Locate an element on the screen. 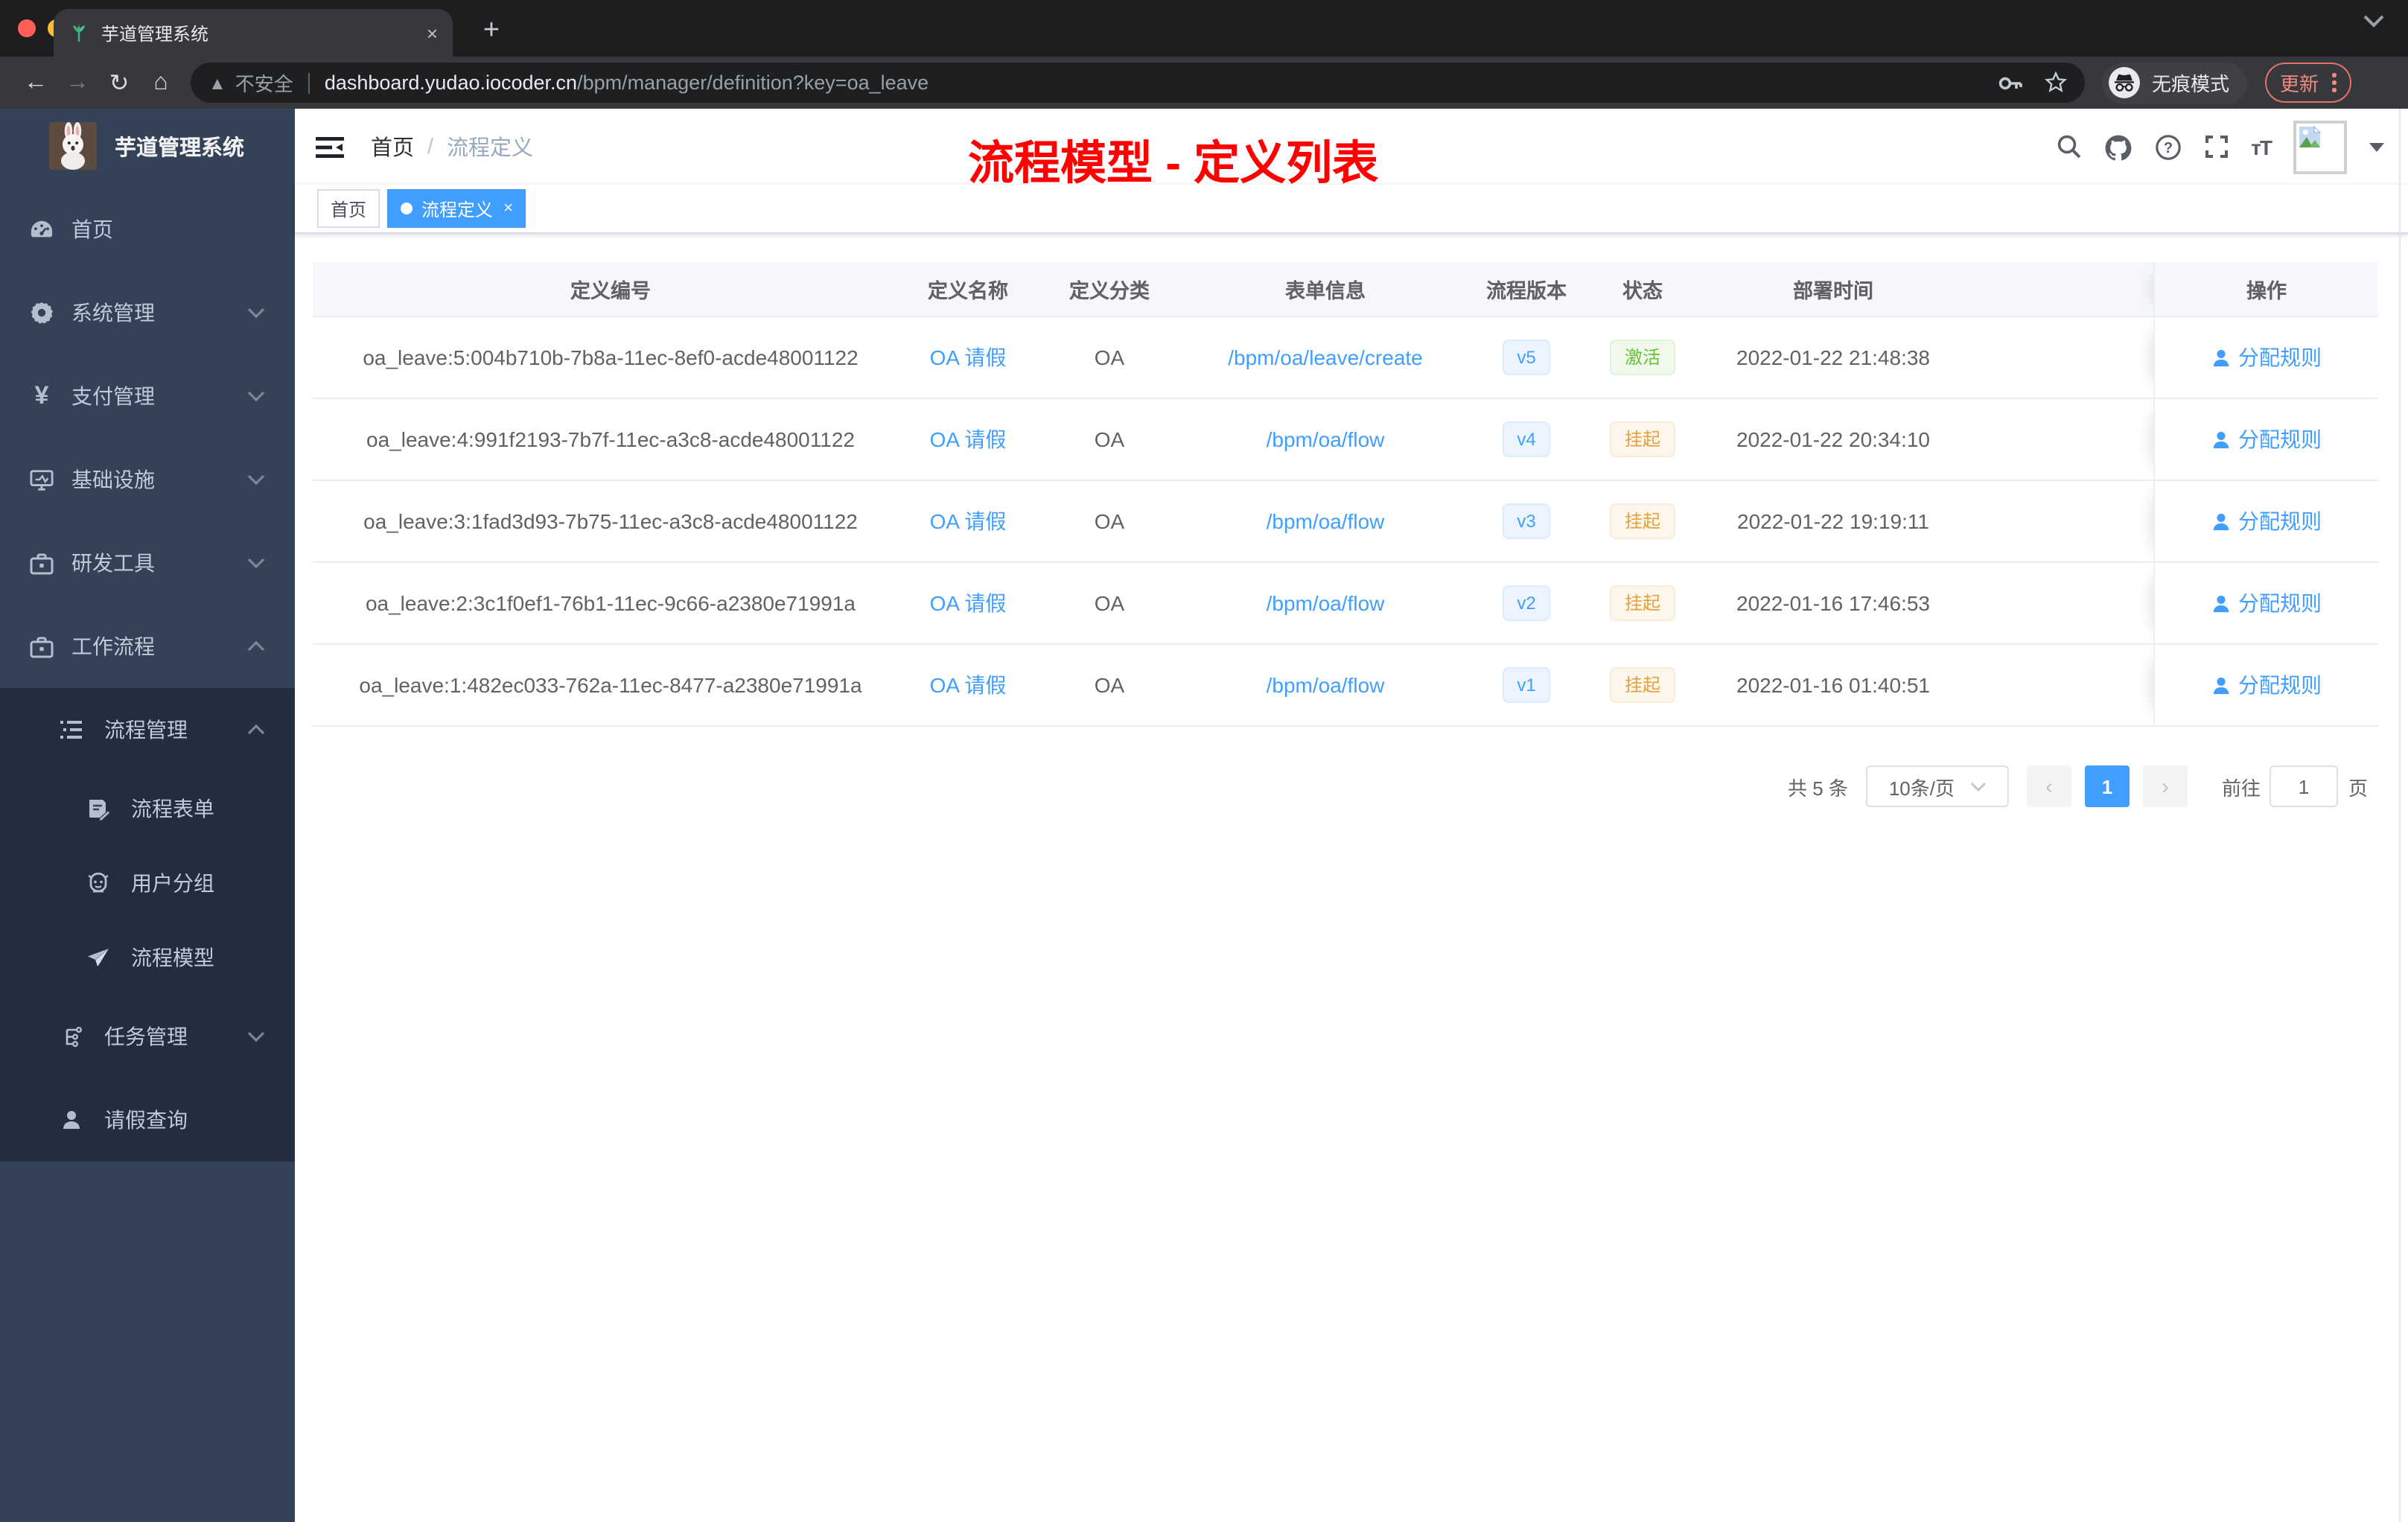  password-key-icon is located at coordinates (2011, 83).